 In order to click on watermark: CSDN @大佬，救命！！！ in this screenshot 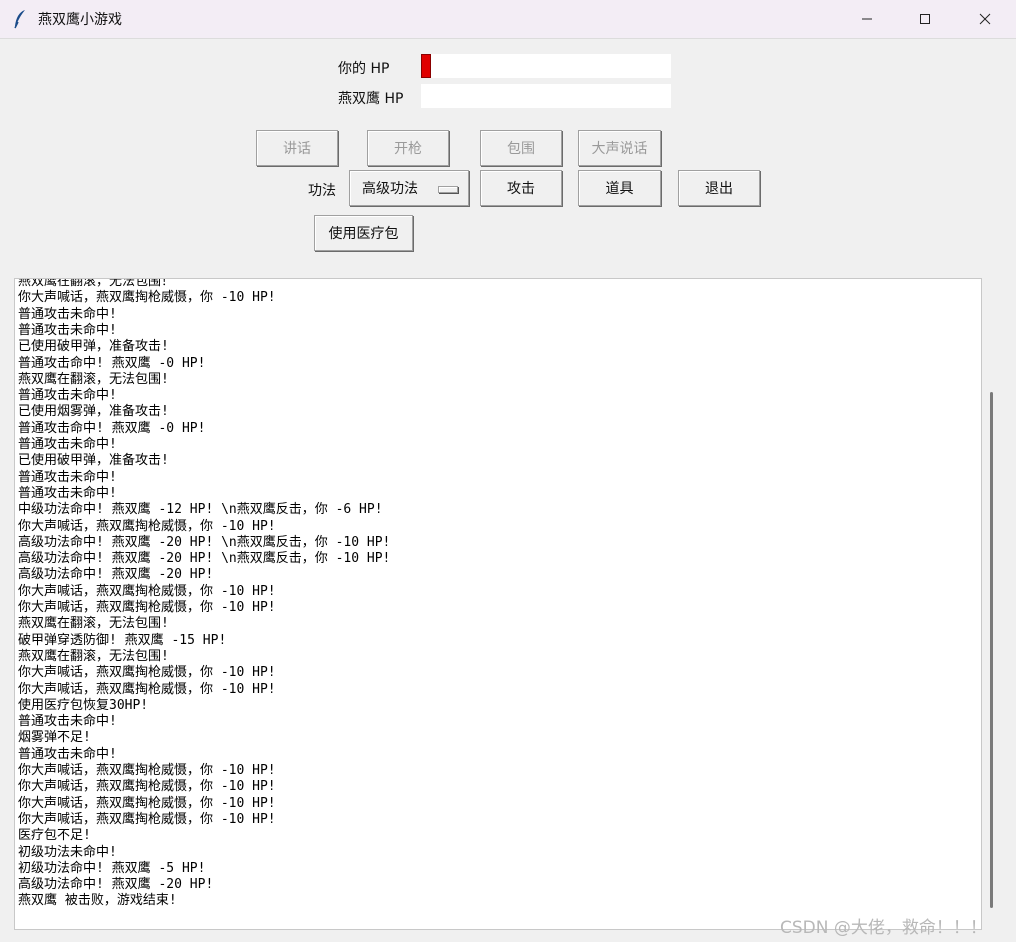, I will do `click(883, 928)`.